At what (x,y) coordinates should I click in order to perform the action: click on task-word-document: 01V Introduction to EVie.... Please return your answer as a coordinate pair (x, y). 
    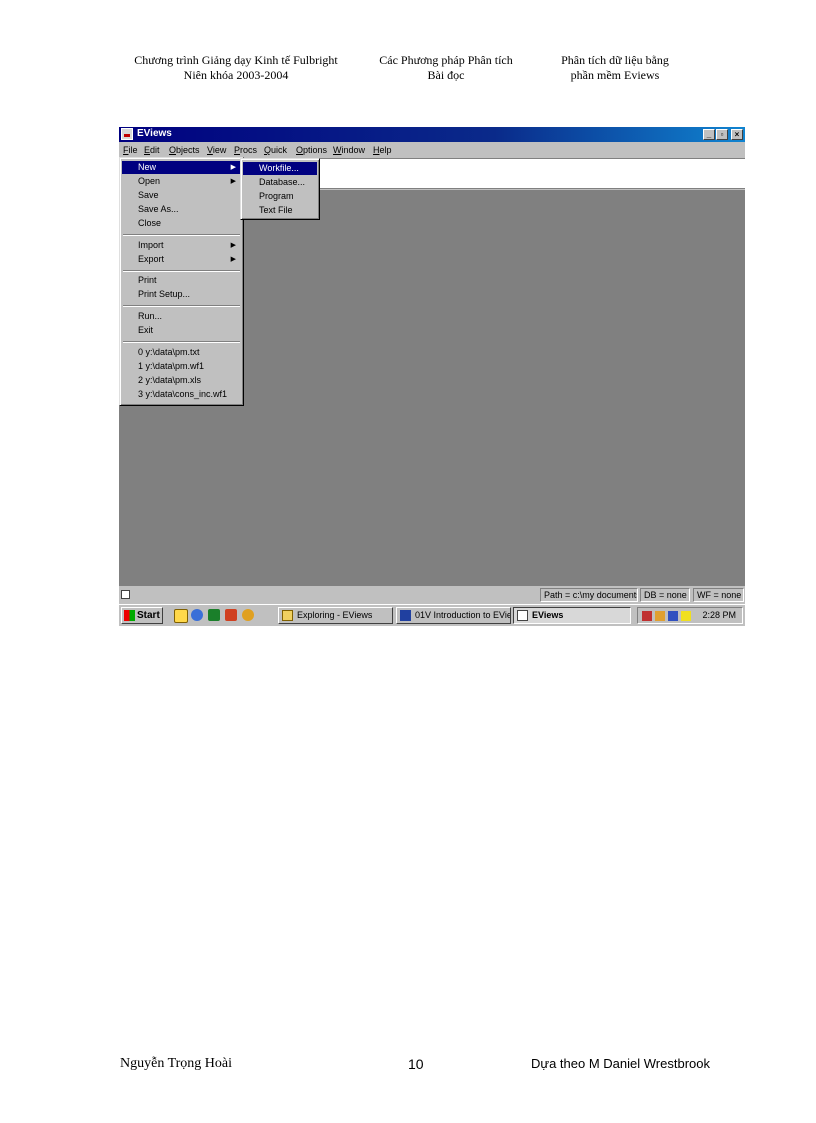
    Looking at the image, I should click on (453, 615).